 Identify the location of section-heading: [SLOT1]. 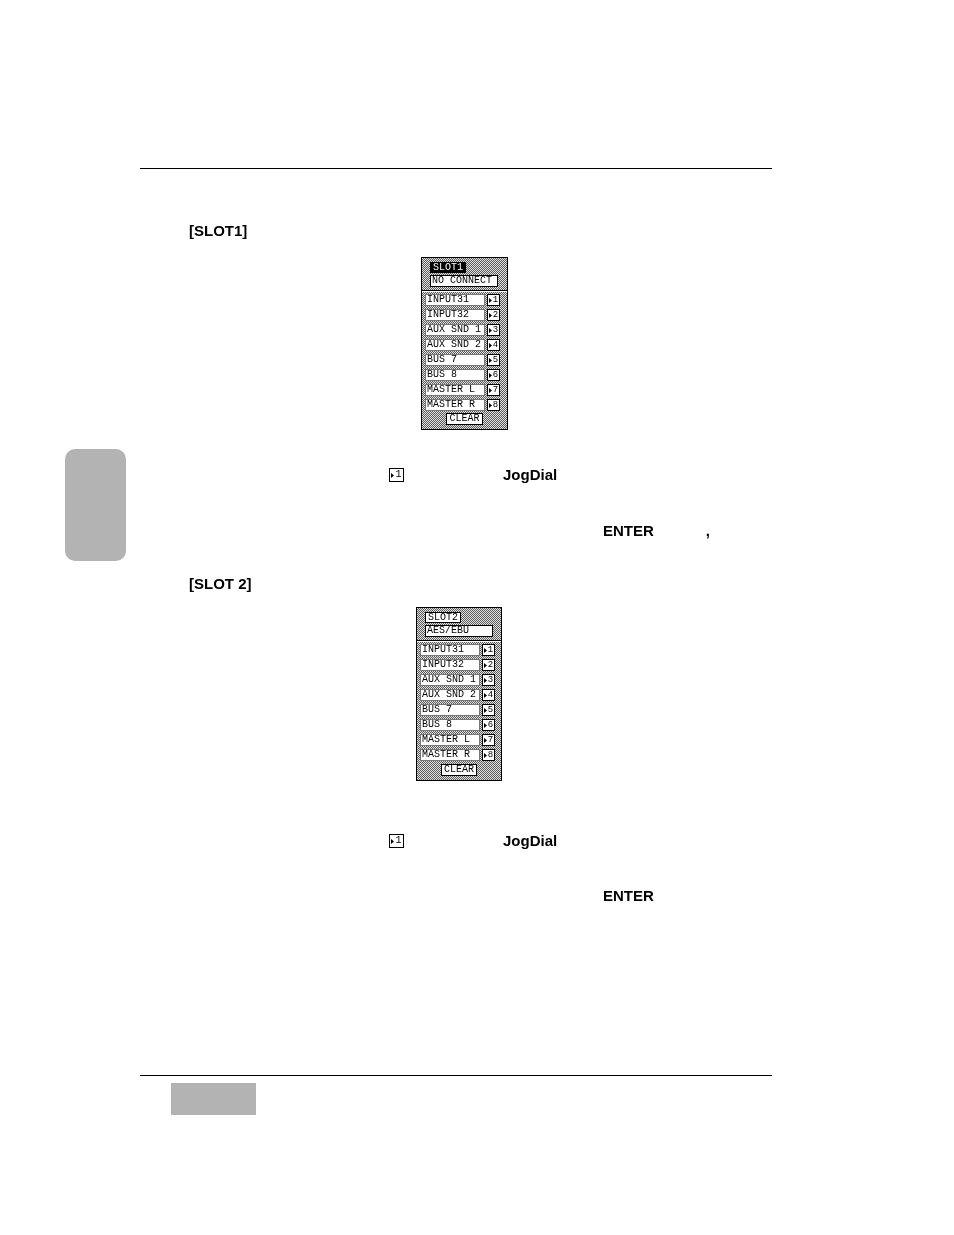
(218, 231).